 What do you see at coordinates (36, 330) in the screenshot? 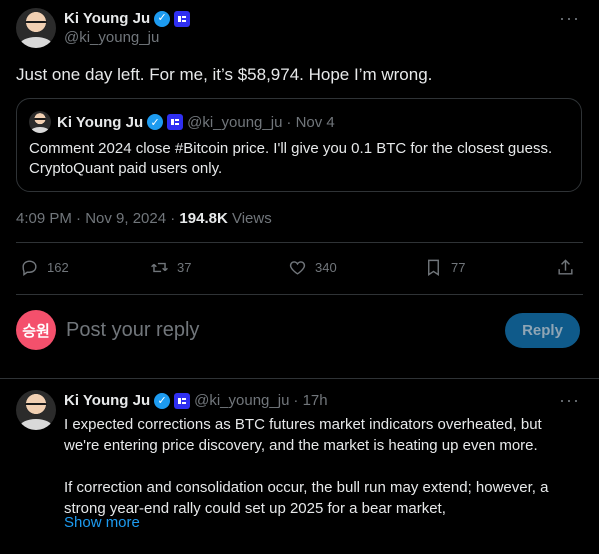
I see `user-avatar: 승원` at bounding box center [36, 330].